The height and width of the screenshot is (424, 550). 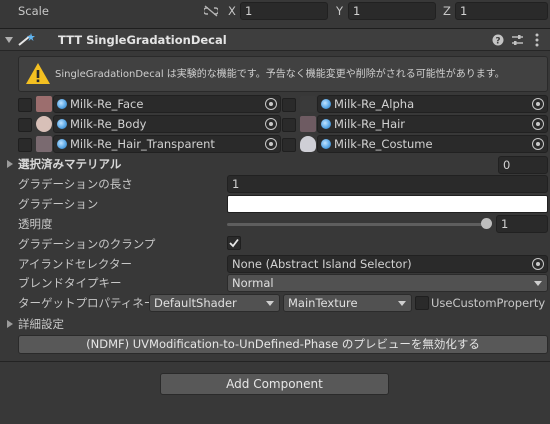 What do you see at coordinates (387, 184) in the screenshot?
I see `gradation-length-field: 1` at bounding box center [387, 184].